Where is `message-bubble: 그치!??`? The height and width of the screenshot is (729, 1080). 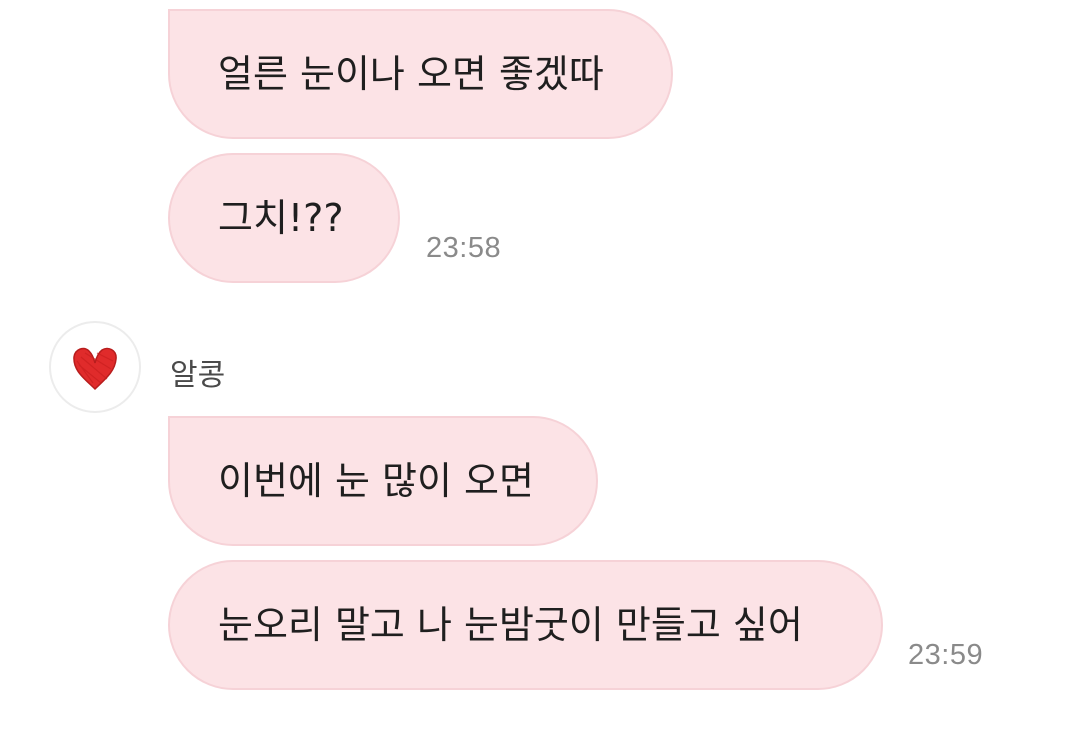
message-bubble: 그치!?? is located at coordinates (284, 218).